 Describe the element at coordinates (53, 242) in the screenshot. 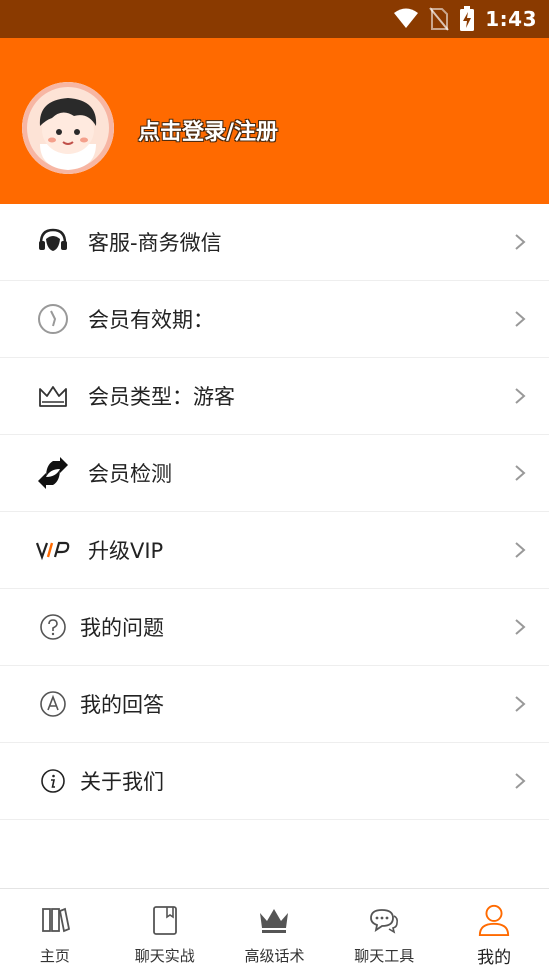

I see `headset-icon` at that location.